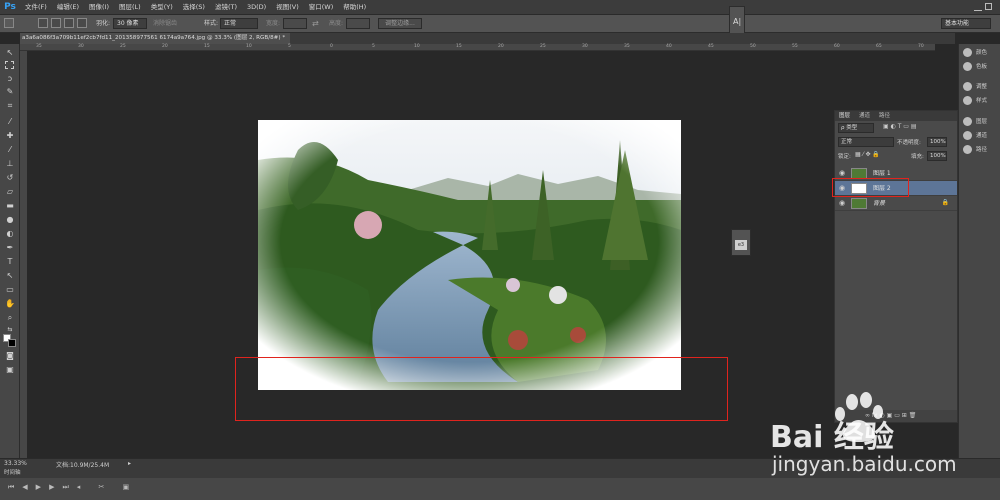  What do you see at coordinates (981, 122) in the screenshot?
I see `layers-panel-button: 图层` at bounding box center [981, 122].